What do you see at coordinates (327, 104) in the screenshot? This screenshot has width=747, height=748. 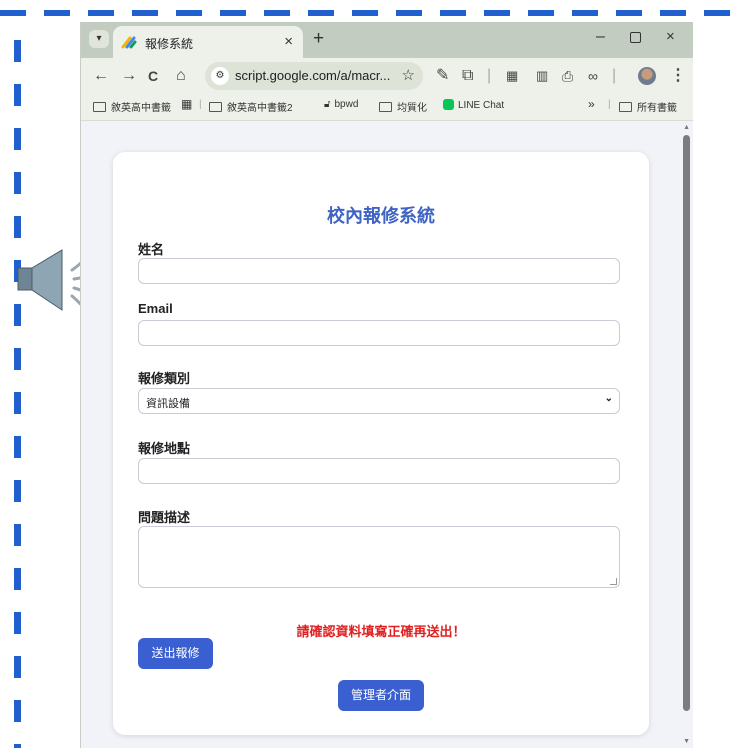 I see `lock-icon: 🔓︎` at bounding box center [327, 104].